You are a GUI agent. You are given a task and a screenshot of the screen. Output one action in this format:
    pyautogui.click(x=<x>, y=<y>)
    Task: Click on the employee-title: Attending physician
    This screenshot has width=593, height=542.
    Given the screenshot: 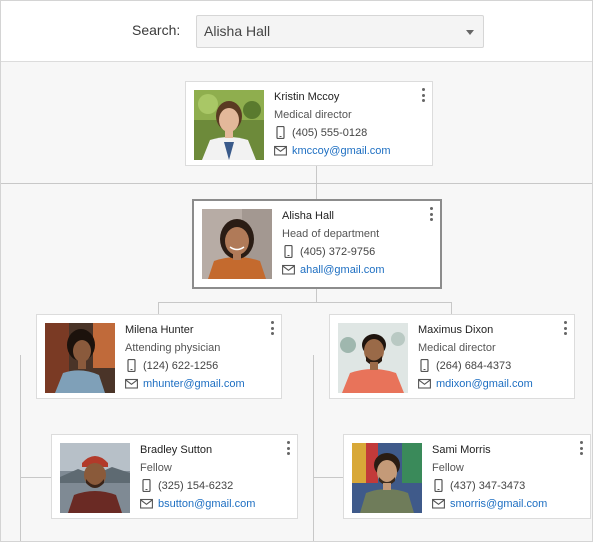 What is the action you would take?
    pyautogui.click(x=173, y=348)
    